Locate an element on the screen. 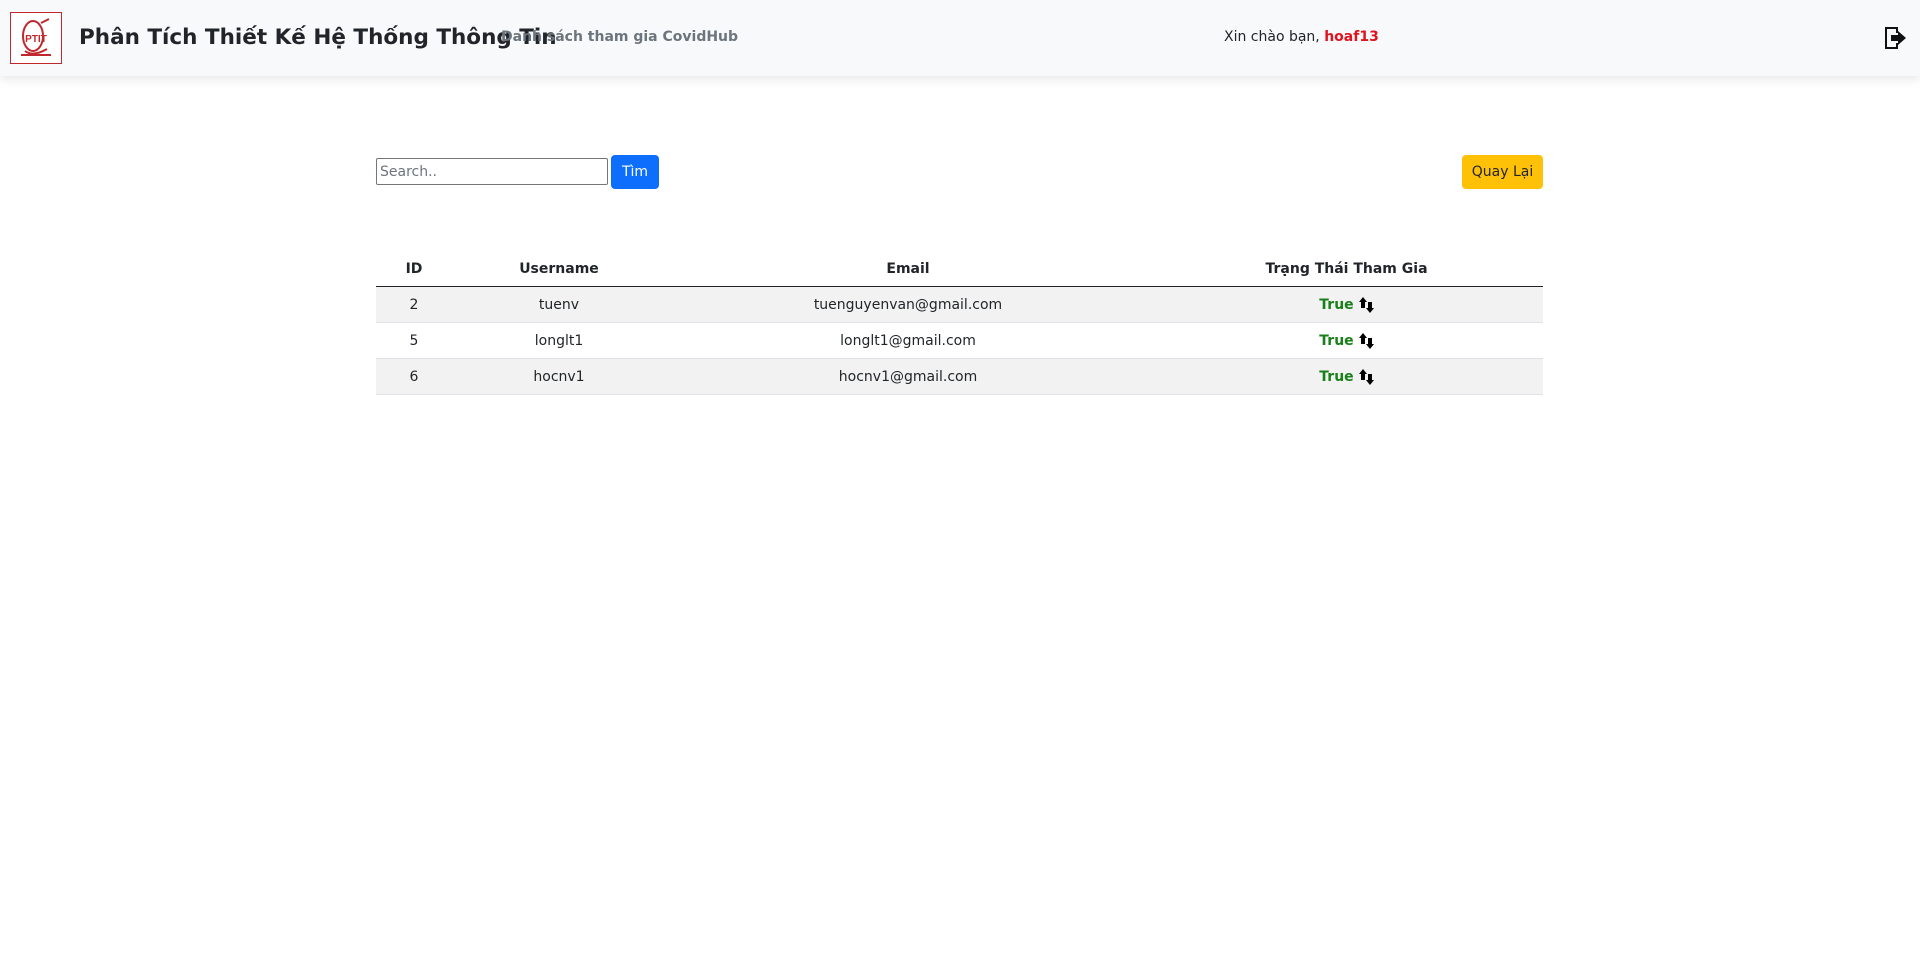 The image size is (1920, 980). ptit-logo: PTIT is located at coordinates (36, 38).